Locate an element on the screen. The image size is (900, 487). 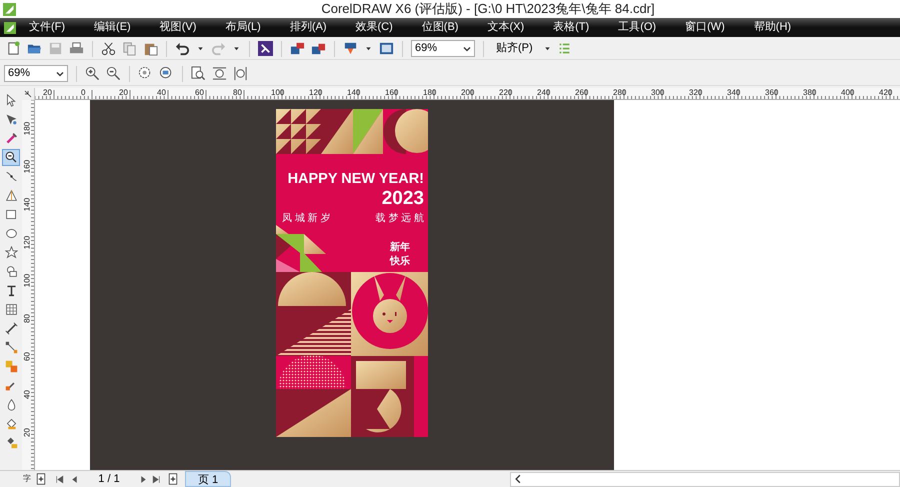
zoom-all-icon is located at coordinates (166, 73).